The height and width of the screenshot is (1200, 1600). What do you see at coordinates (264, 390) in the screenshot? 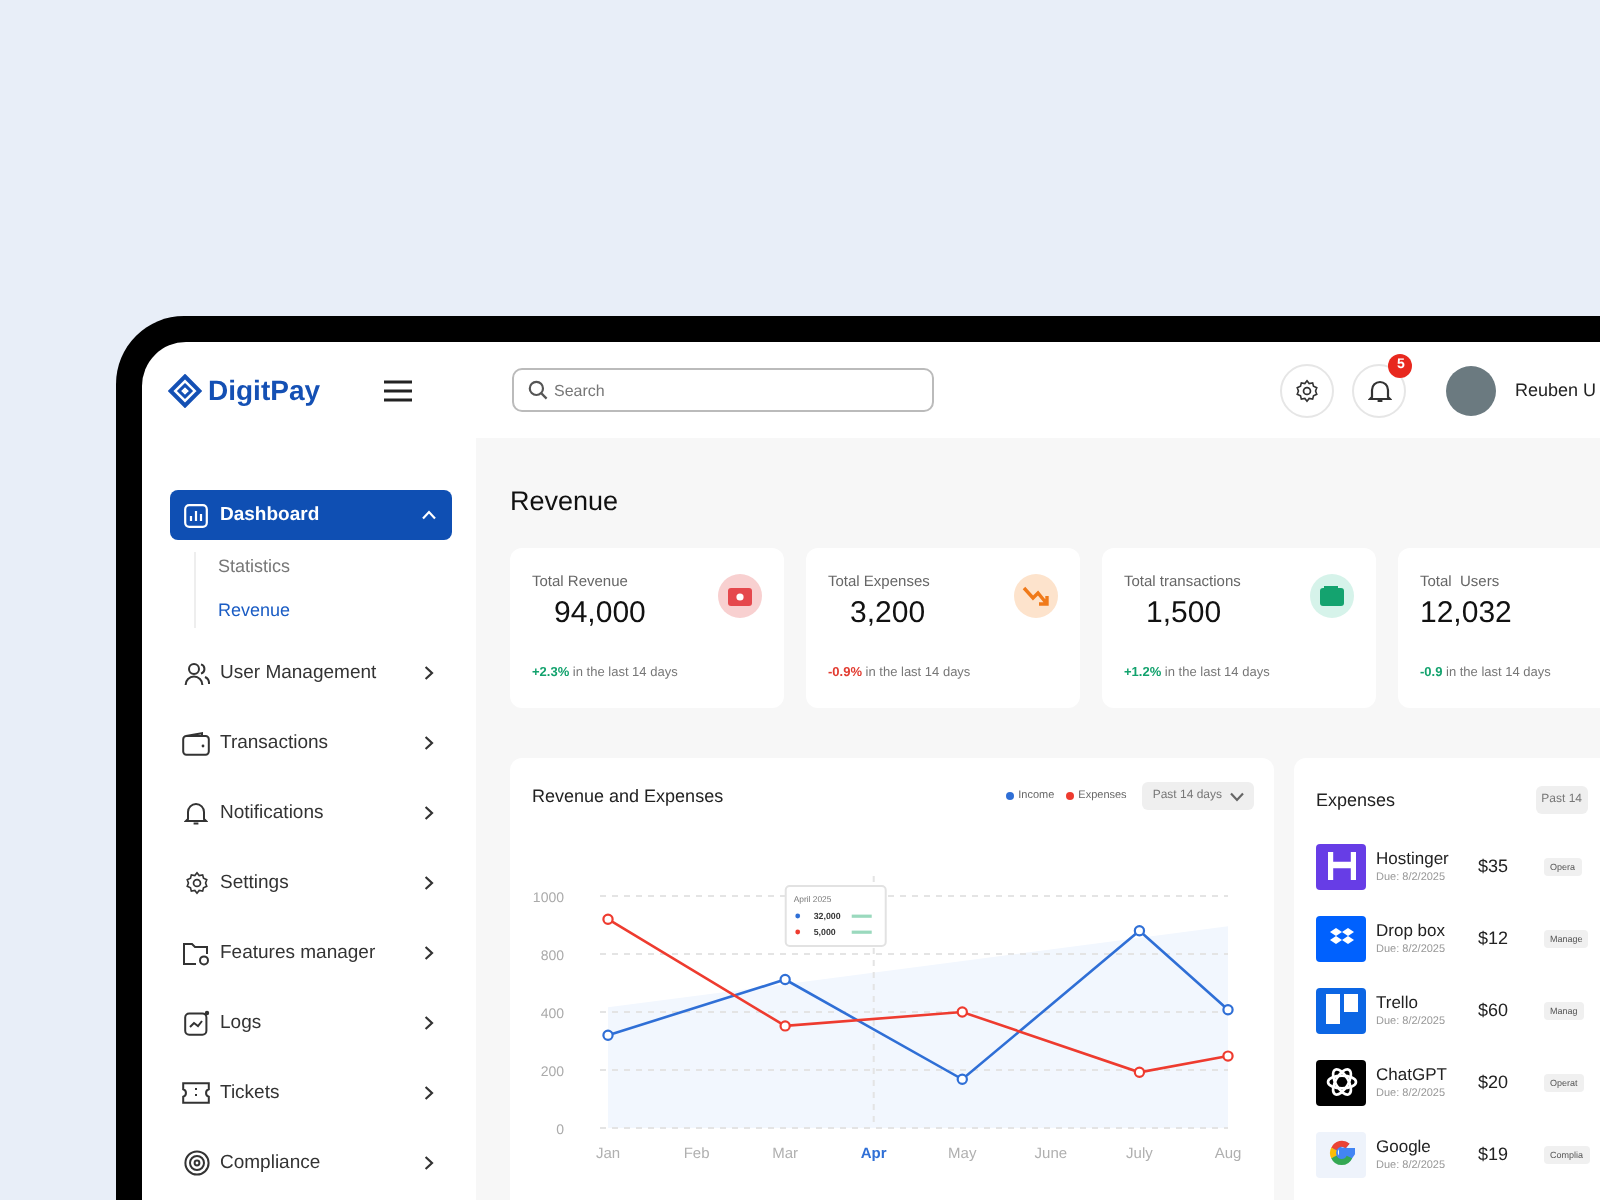
I see `brand-name: DigitPay` at bounding box center [264, 390].